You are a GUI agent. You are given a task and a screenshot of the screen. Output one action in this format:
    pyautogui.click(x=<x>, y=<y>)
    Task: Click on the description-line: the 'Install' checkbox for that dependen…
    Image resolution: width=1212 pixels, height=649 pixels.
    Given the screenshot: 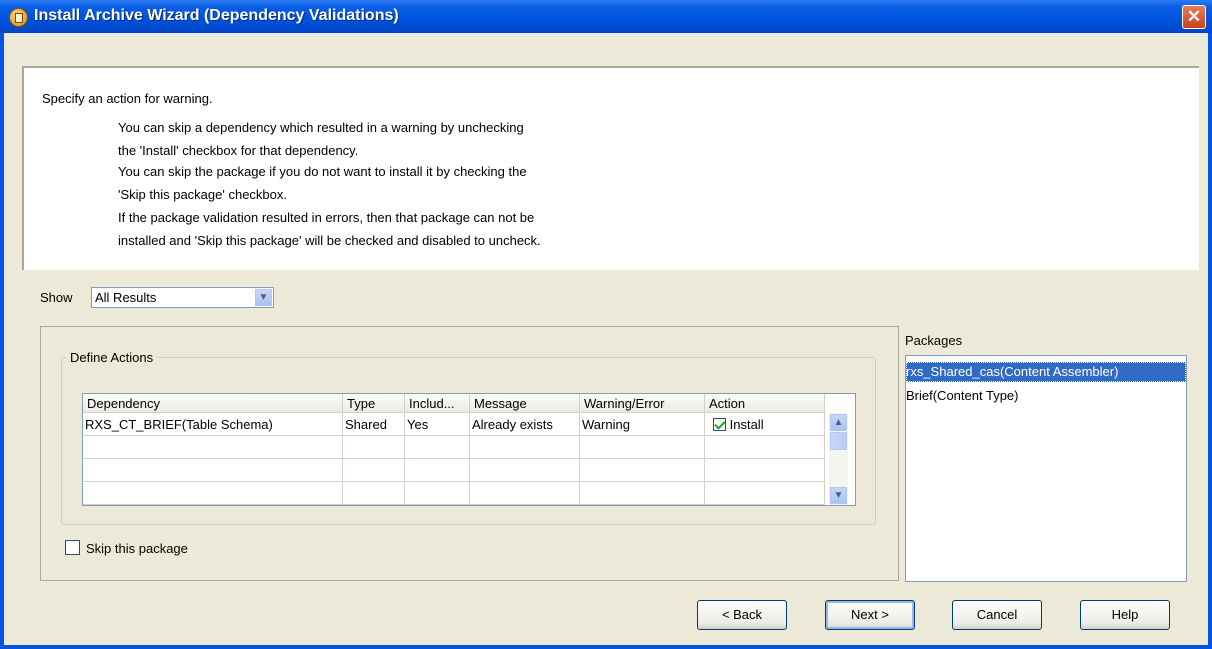 What is the action you would take?
    pyautogui.click(x=238, y=150)
    